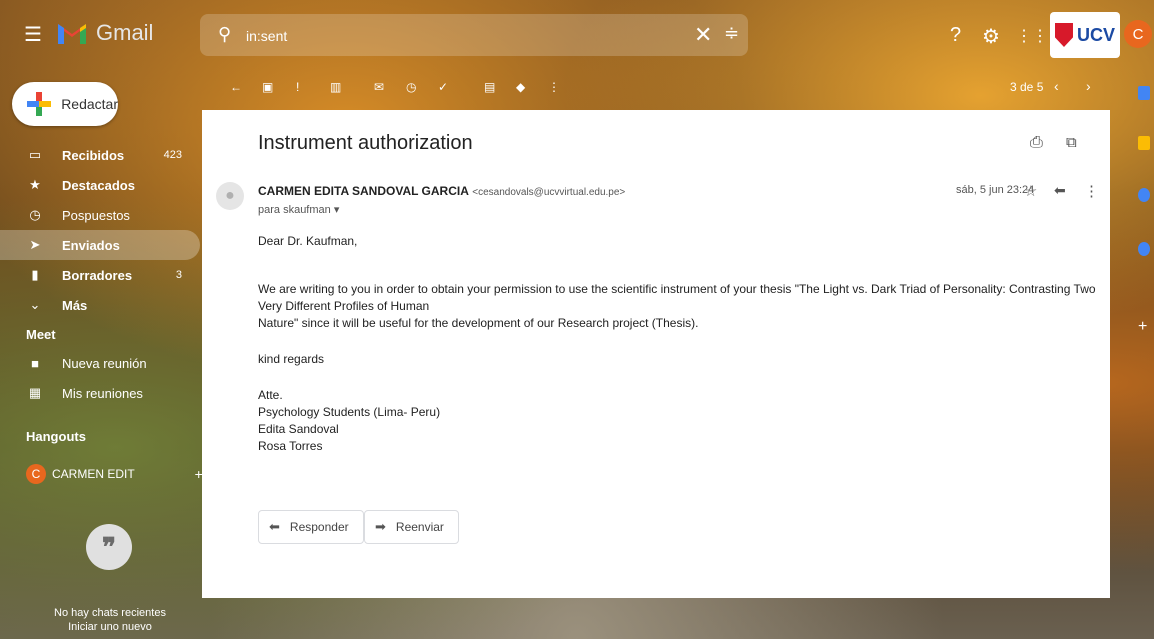 The image size is (1154, 639). What do you see at coordinates (230, 196) in the screenshot?
I see `sender-avatar-icon: ●` at bounding box center [230, 196].